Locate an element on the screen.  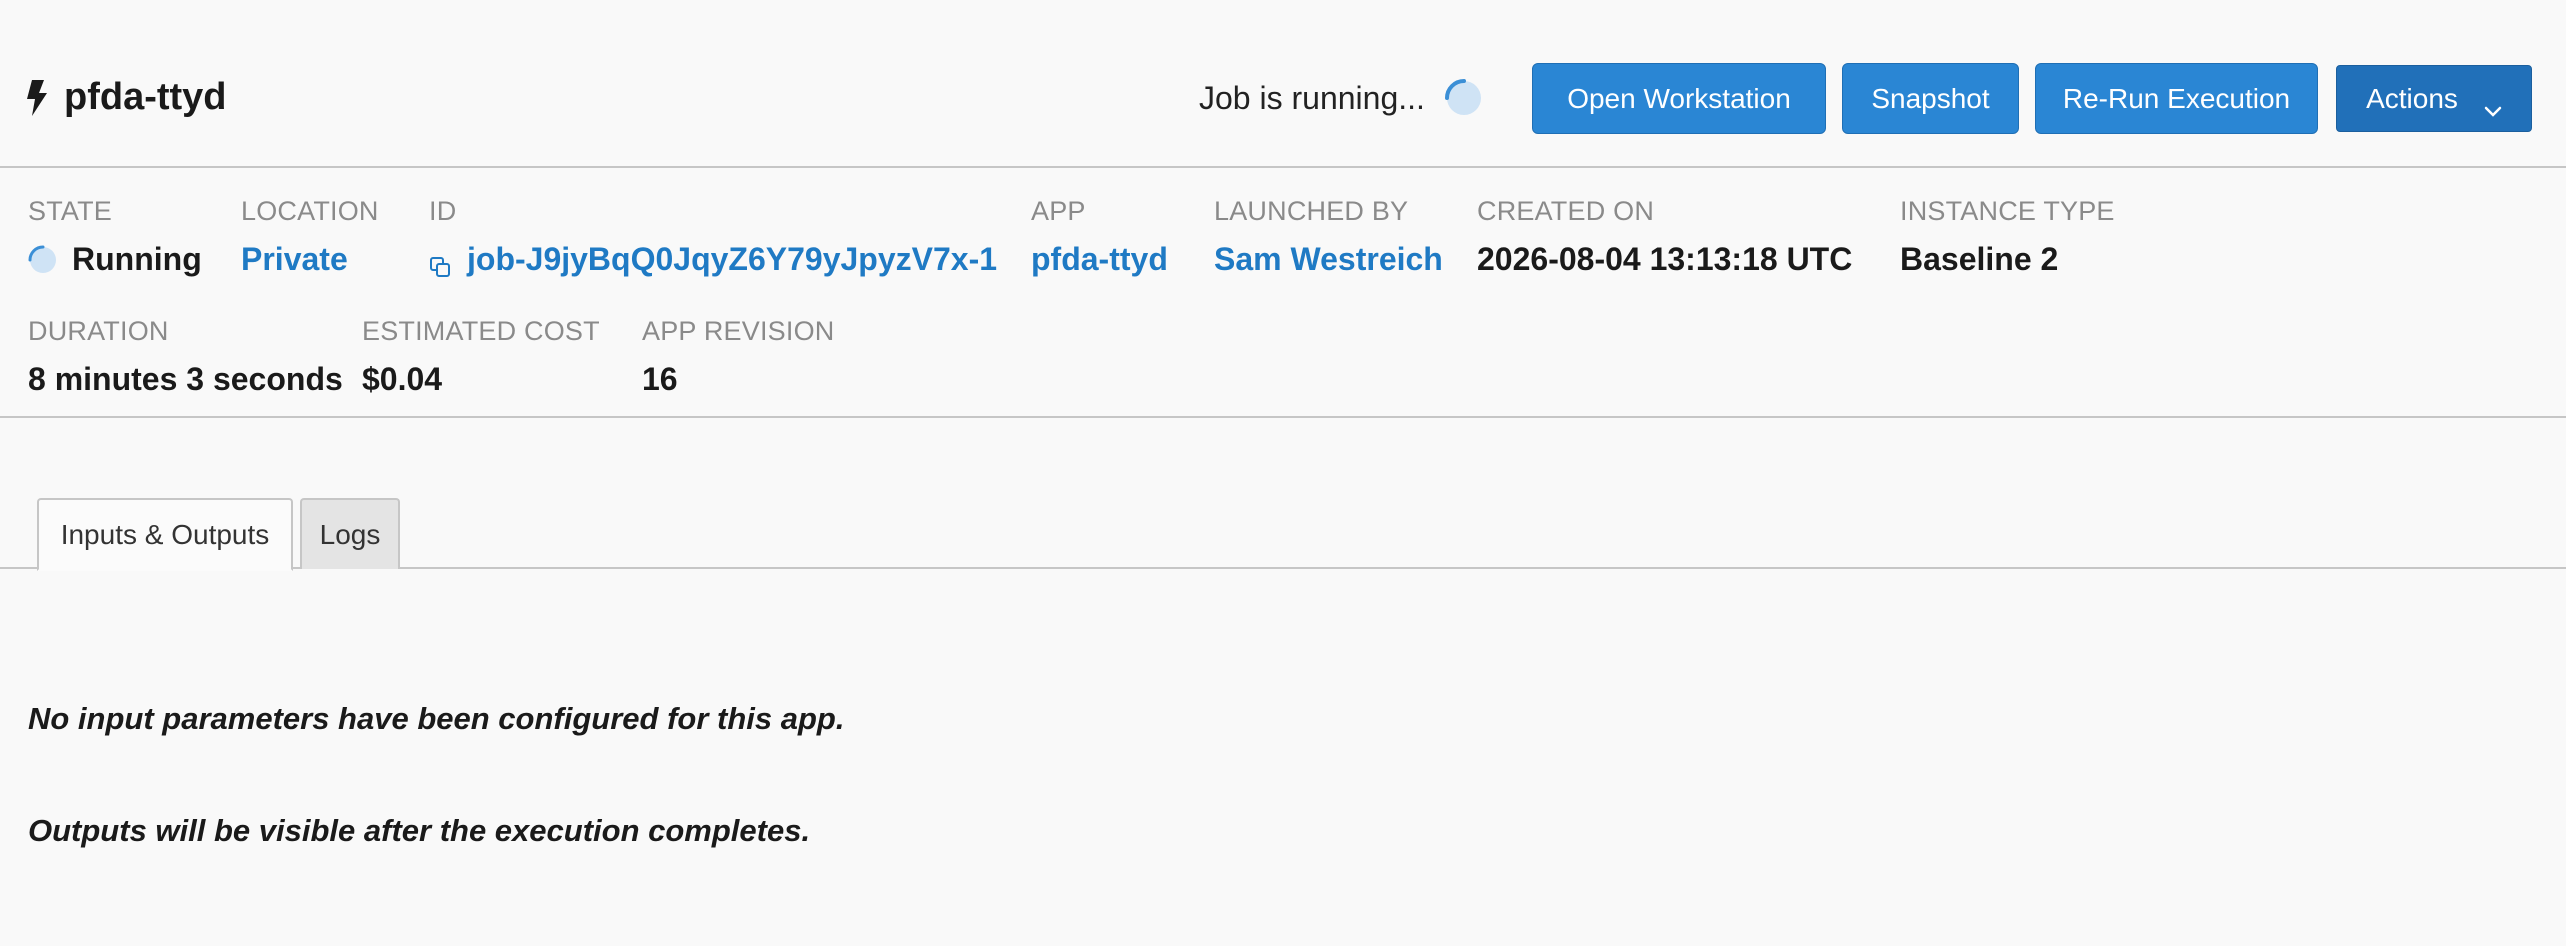
tab-logs: Logs is located at coordinates (350, 533).